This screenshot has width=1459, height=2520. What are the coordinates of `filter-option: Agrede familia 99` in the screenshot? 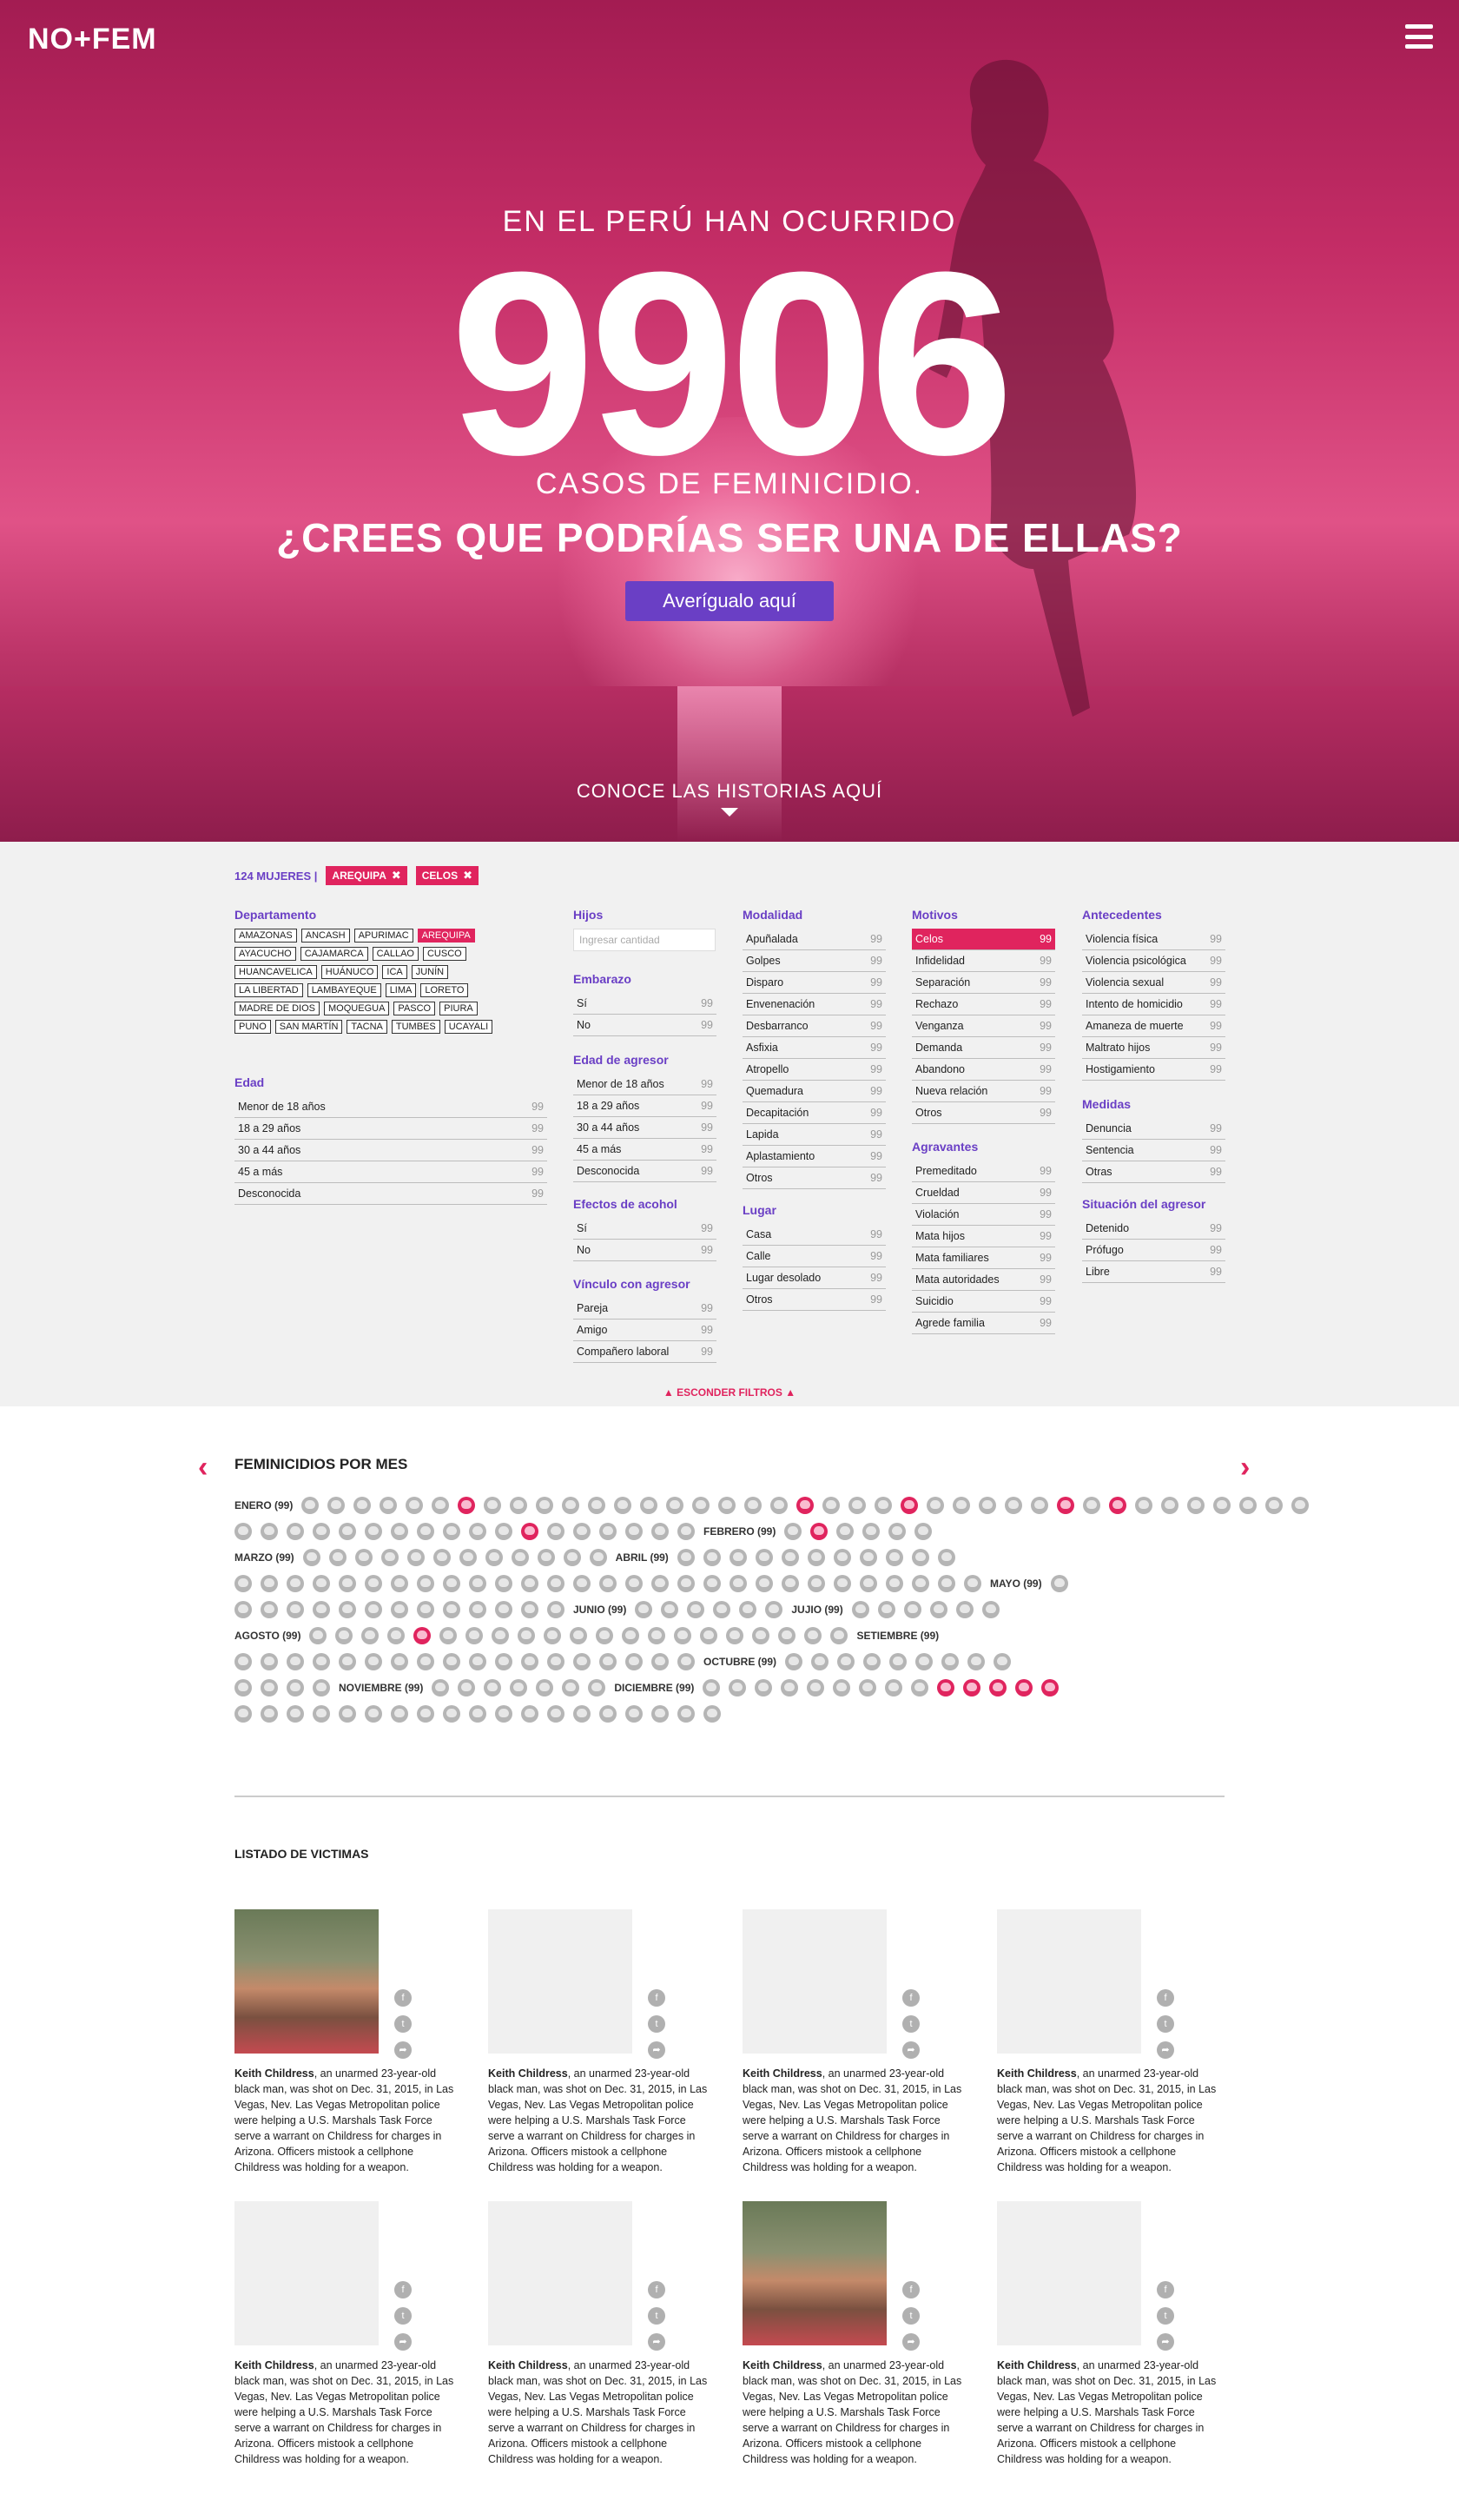 It's located at (983, 1323).